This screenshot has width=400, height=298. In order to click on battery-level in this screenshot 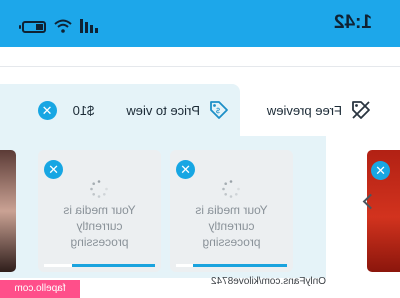, I will do `click(39, 27)`.